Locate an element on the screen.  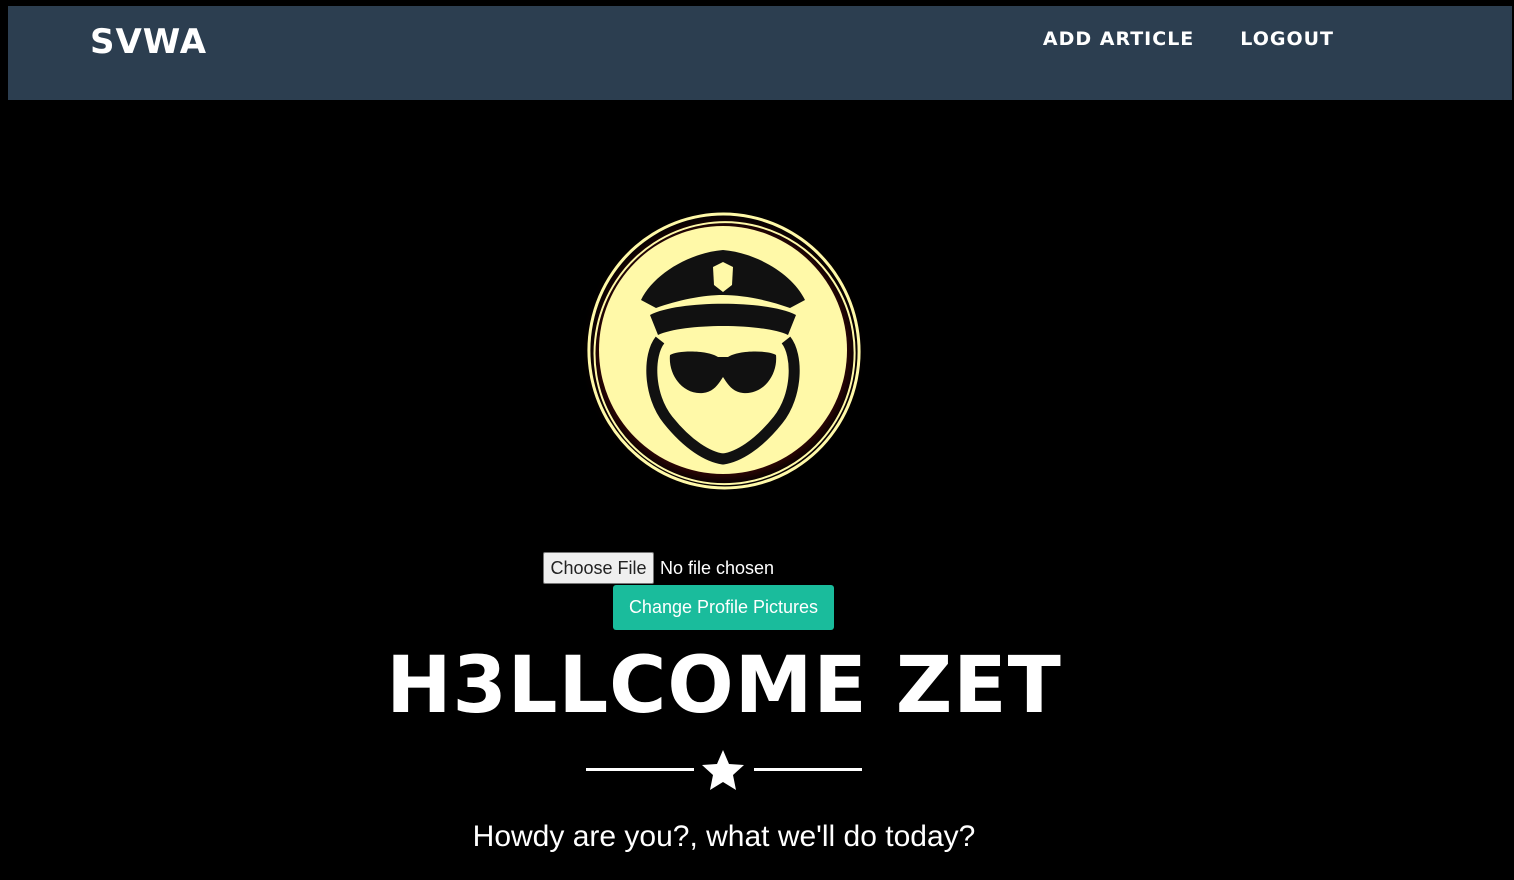
star-divider is located at coordinates (724, 770).